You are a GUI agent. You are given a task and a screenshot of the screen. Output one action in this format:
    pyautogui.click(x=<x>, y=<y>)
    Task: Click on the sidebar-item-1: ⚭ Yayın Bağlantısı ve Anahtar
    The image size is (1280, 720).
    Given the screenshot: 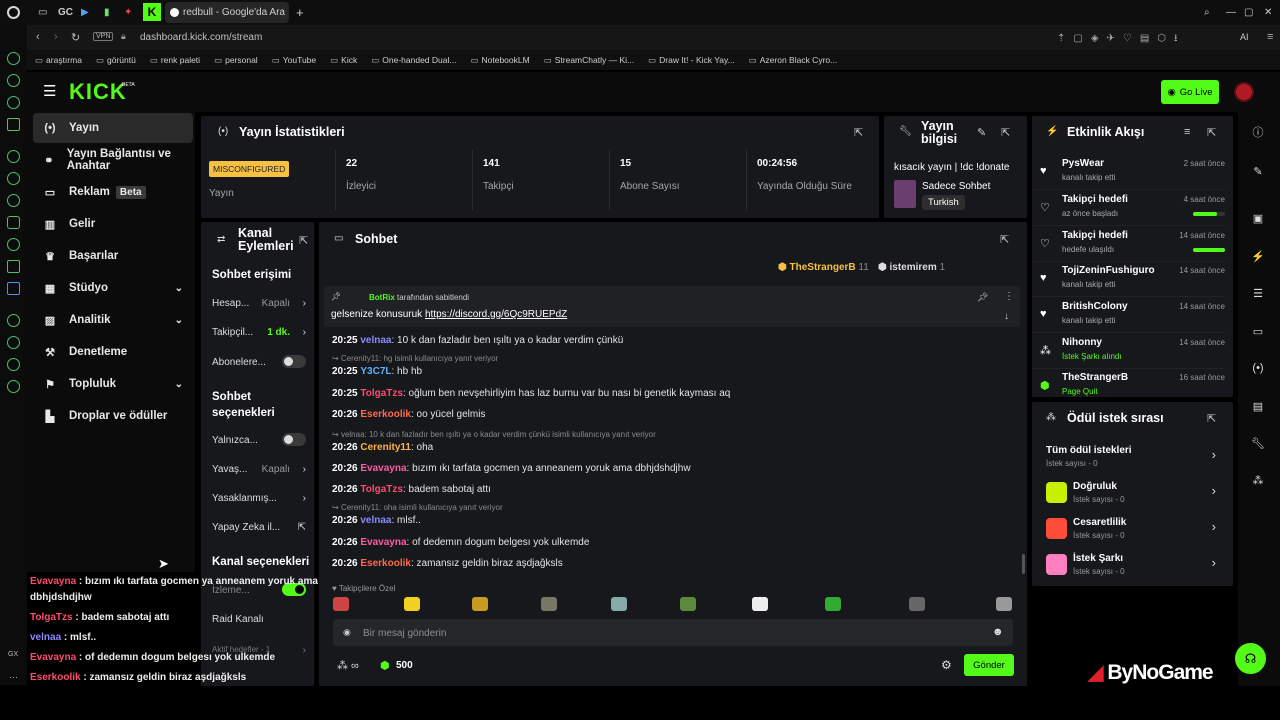 What is the action you would take?
    pyautogui.click(x=113, y=160)
    